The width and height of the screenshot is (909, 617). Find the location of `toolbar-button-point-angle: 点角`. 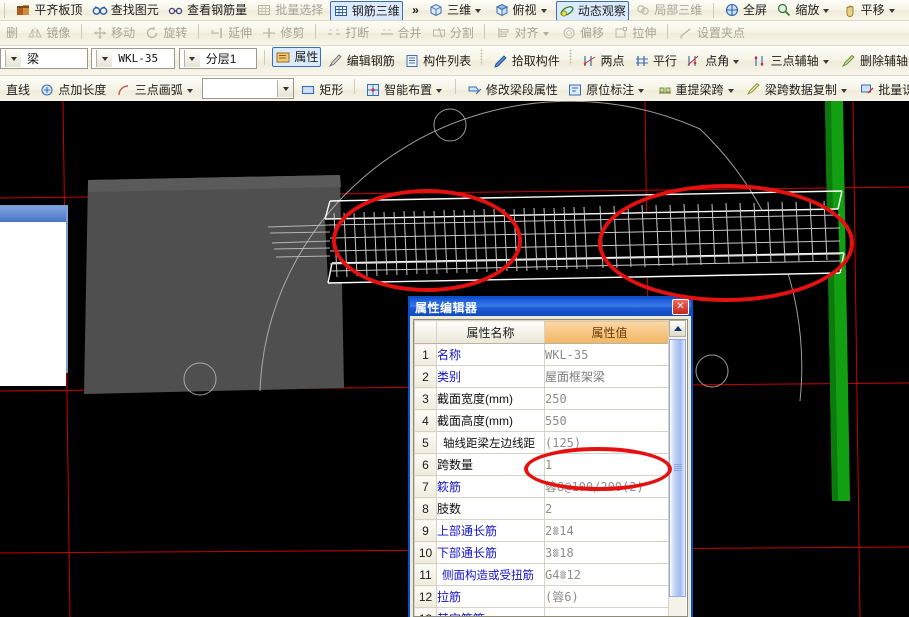

toolbar-button-point-angle: 点角 is located at coordinates (714, 60).